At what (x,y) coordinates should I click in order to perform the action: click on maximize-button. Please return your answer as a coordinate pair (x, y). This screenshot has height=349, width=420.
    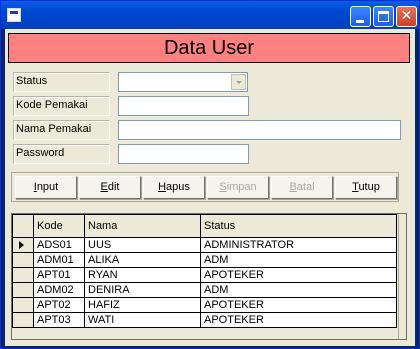
    Looking at the image, I should click on (383, 16).